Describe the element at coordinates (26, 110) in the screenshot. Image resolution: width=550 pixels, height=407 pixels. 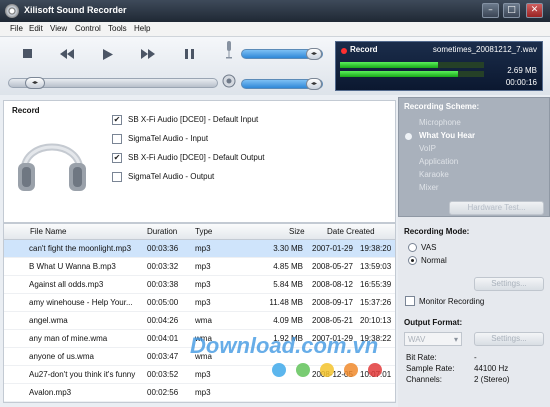
I see `record-panel-title: Record` at that location.